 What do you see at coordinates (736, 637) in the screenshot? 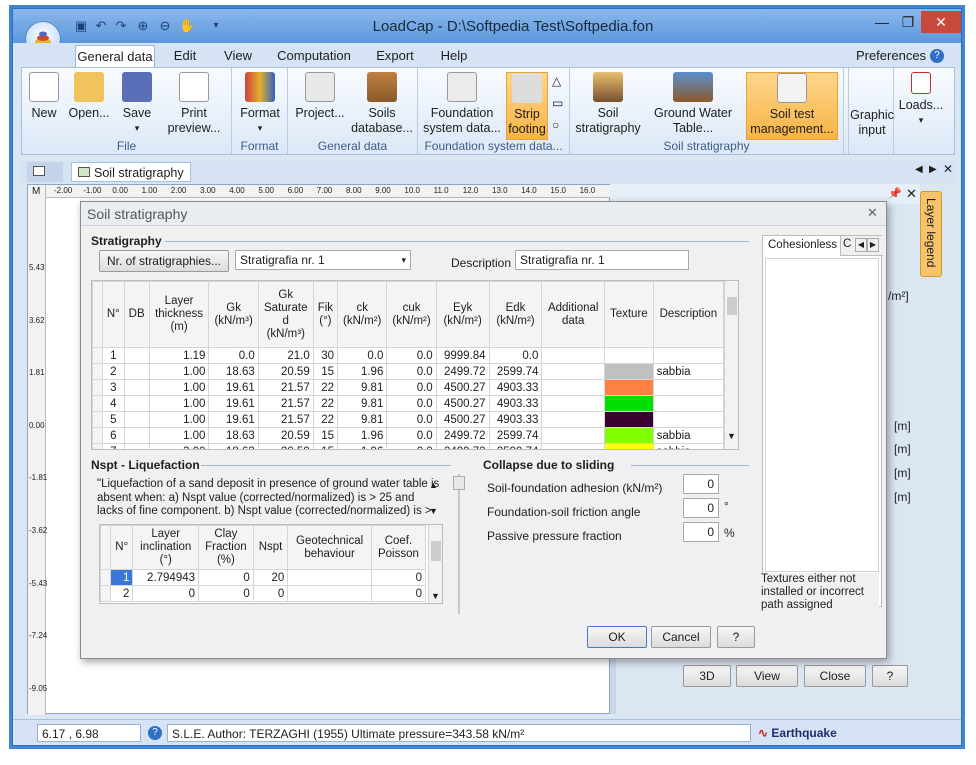
I see `dialog-help-button: ?` at bounding box center [736, 637].